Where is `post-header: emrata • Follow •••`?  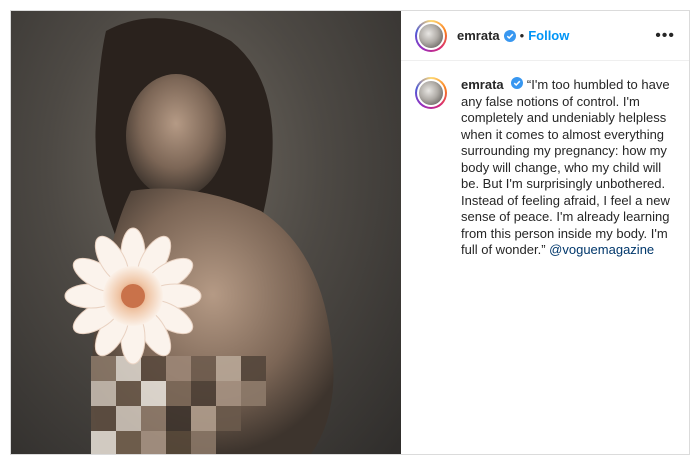 post-header: emrata • Follow ••• is located at coordinates (545, 36).